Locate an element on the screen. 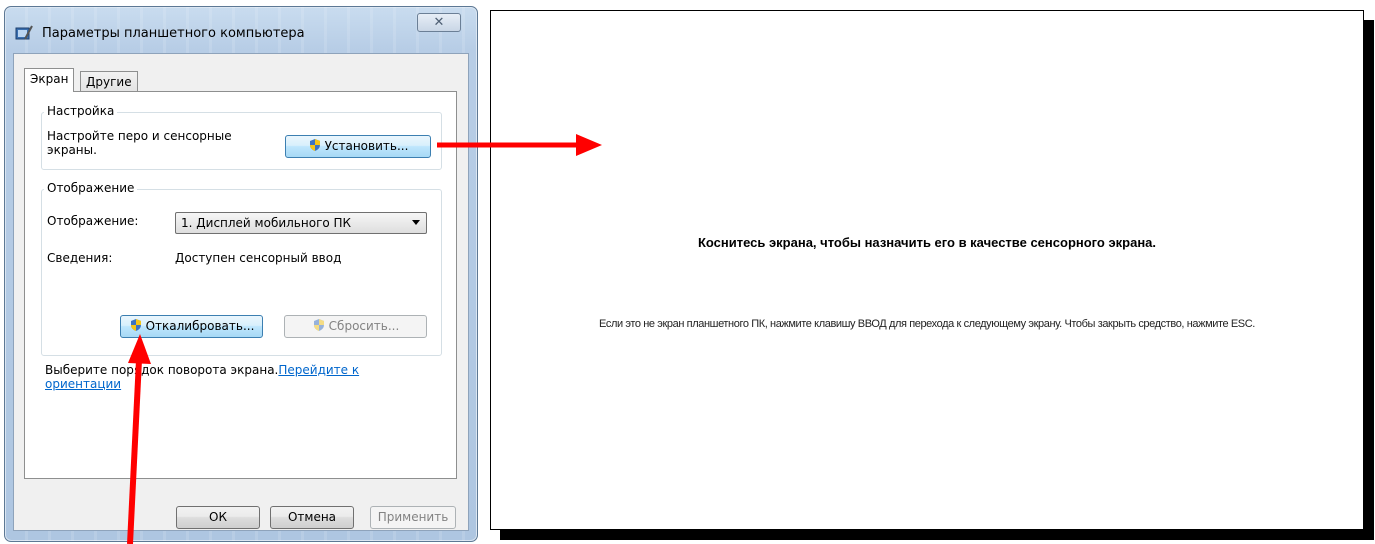 This screenshot has height=544, width=1375. display-select: 1. Дисплей мобильного ПК is located at coordinates (301, 223).